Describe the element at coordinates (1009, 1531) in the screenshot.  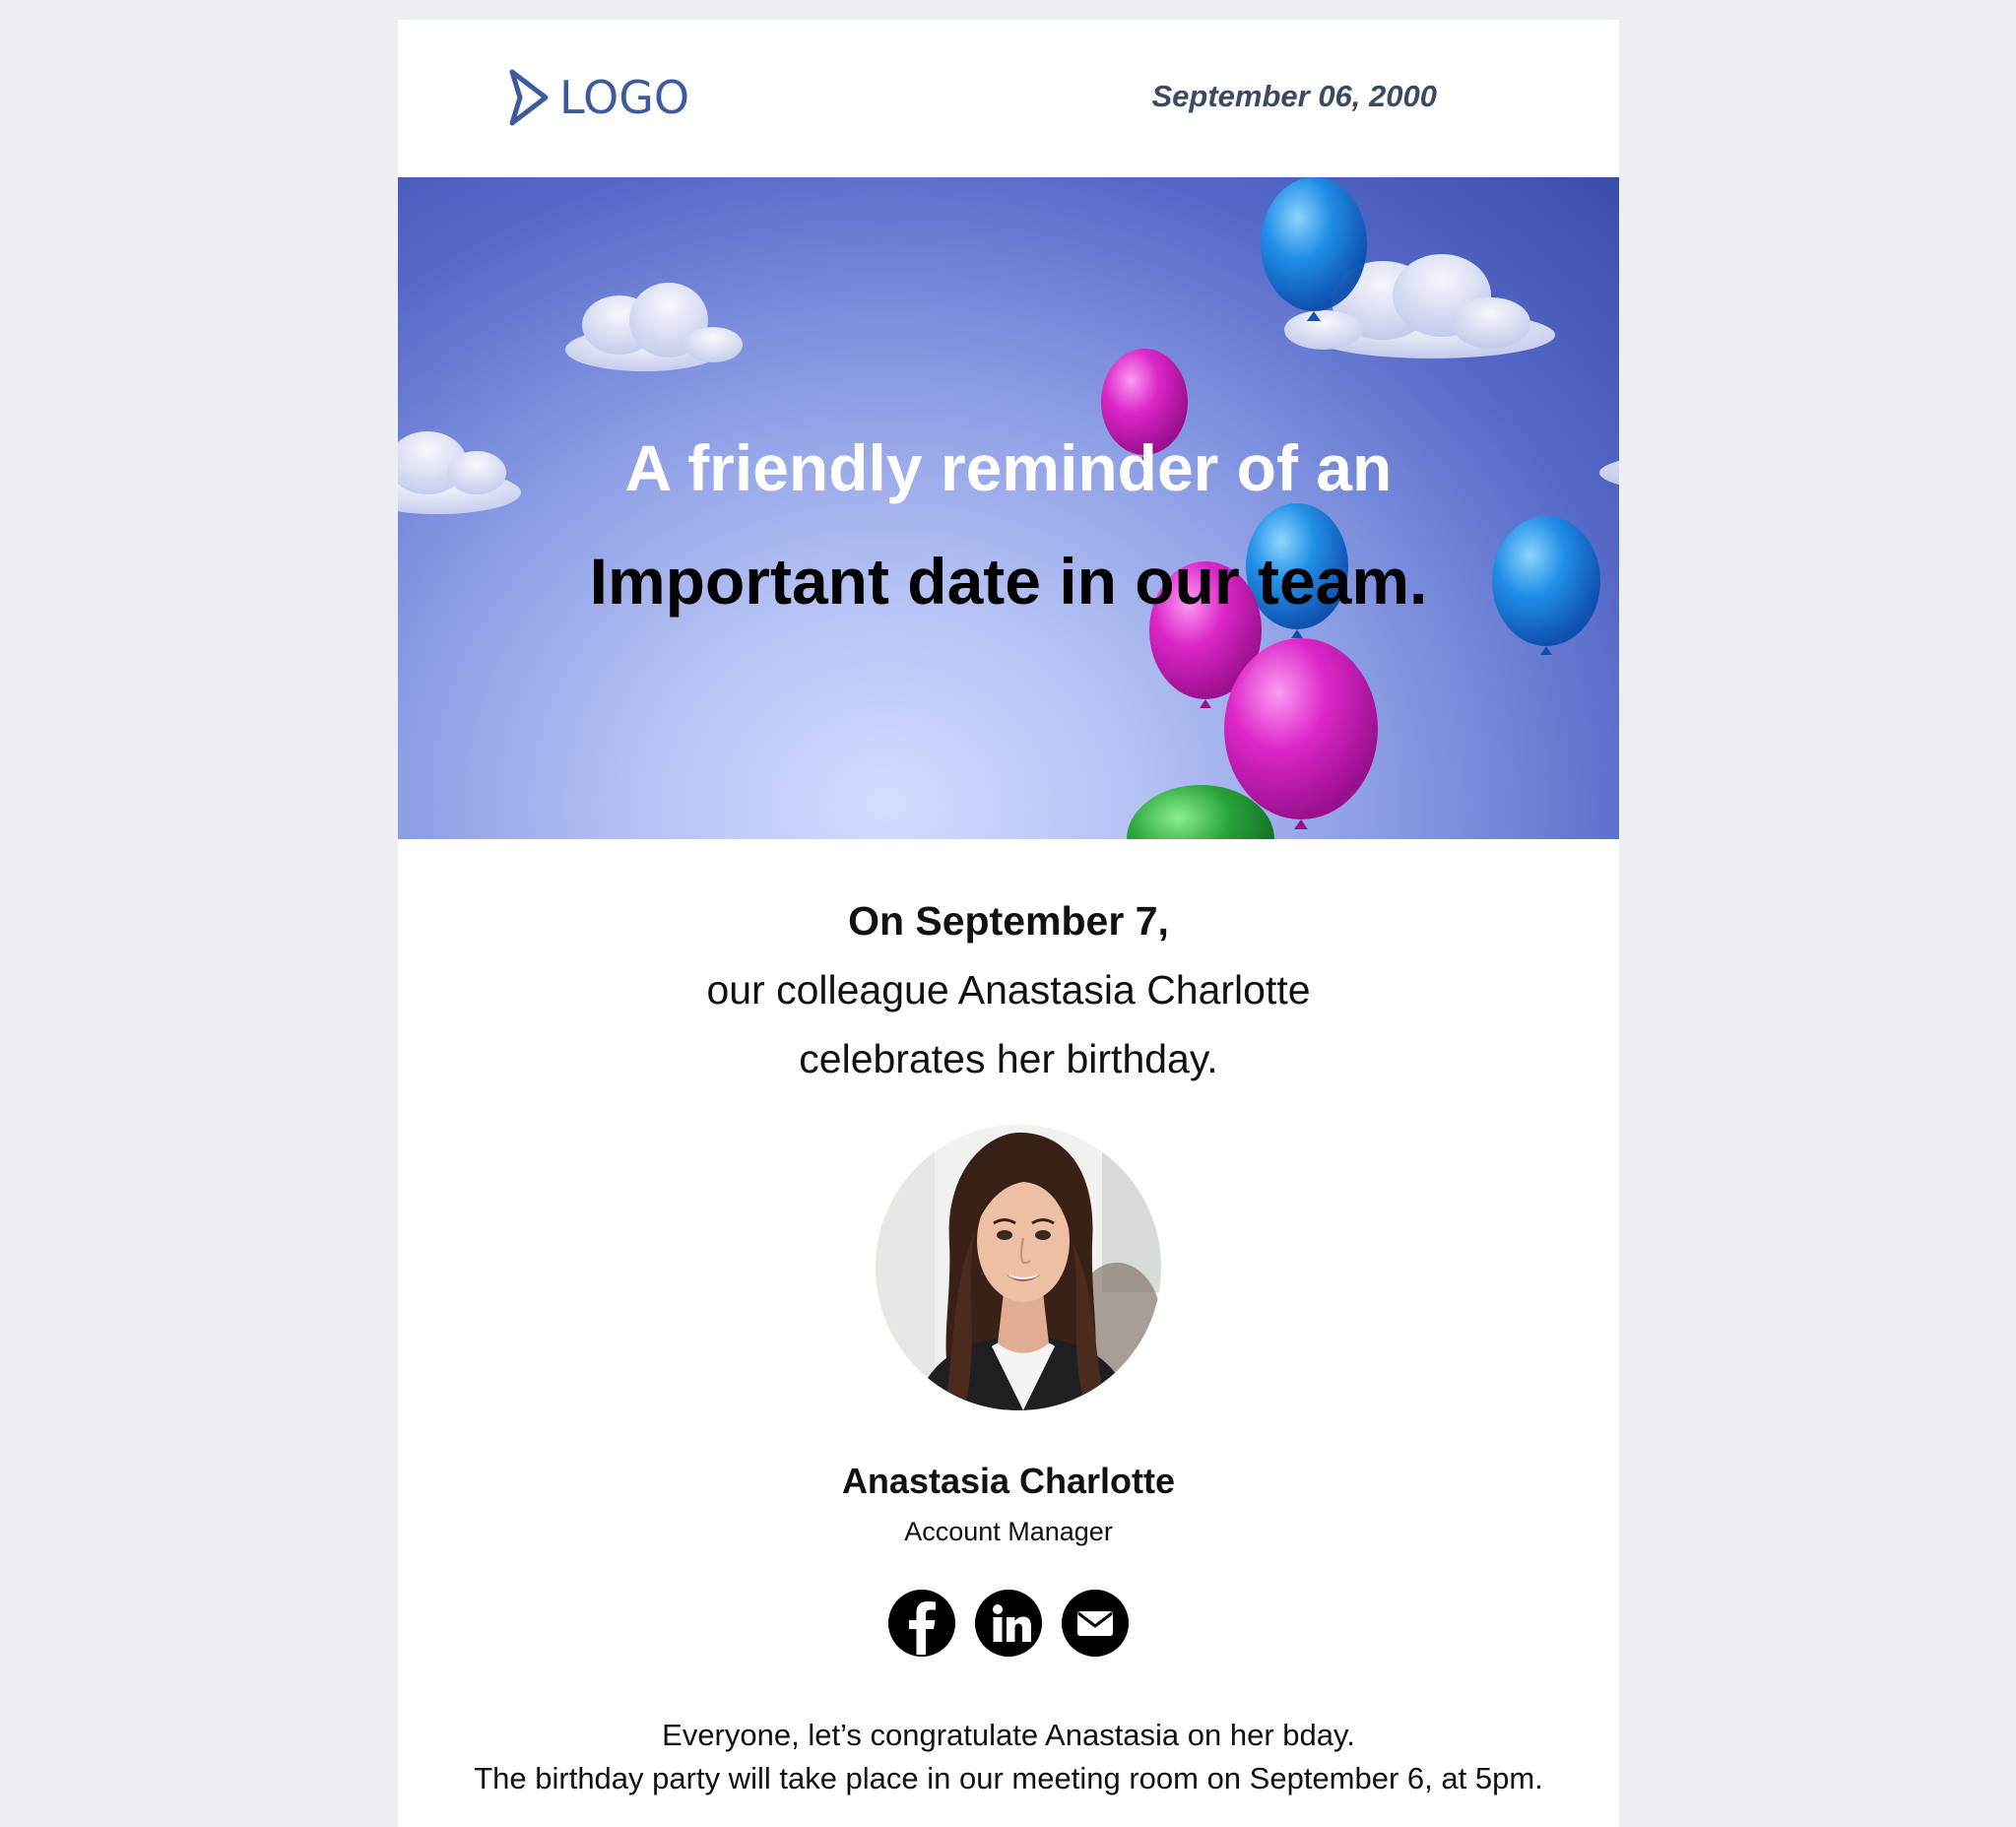
I see `person-title: Account Manager` at that location.